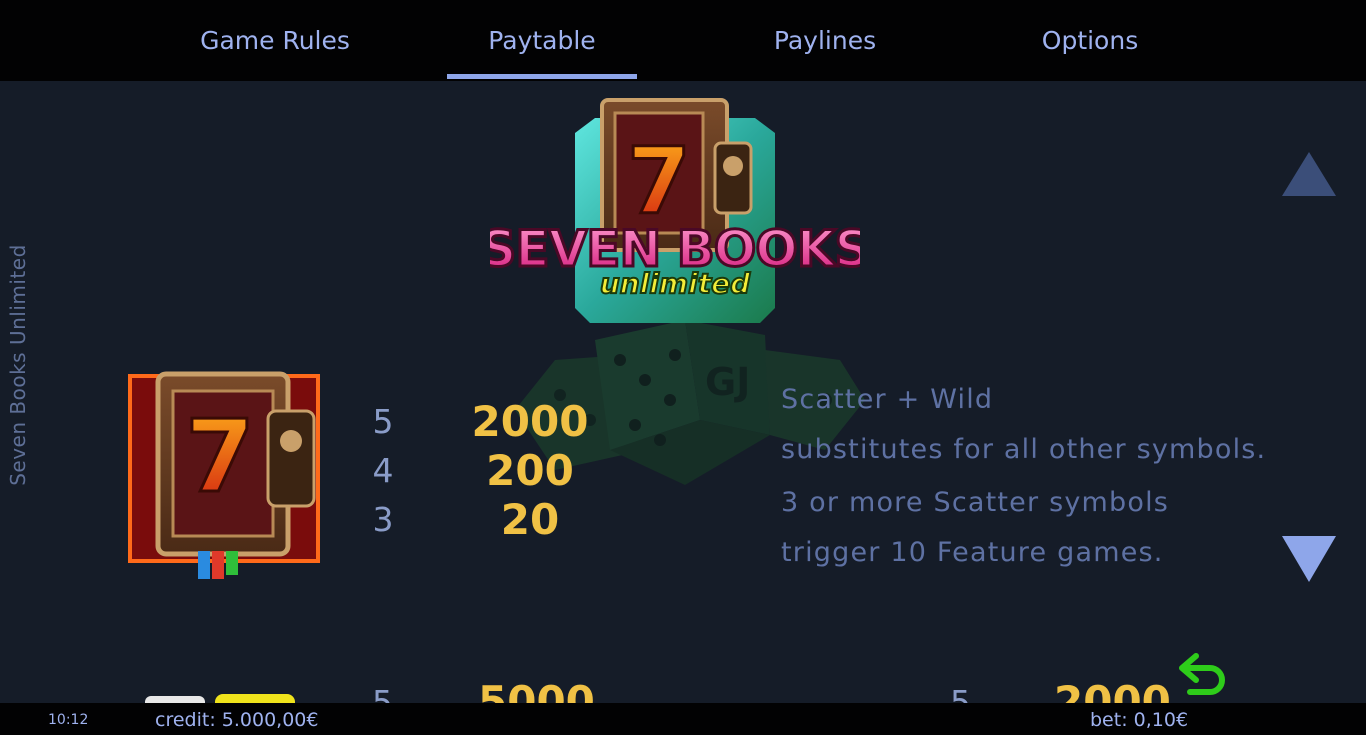 The width and height of the screenshot is (1366, 735). Describe the element at coordinates (1112, 690) in the screenshot. I see `next-row-right-amount: 2000` at that location.